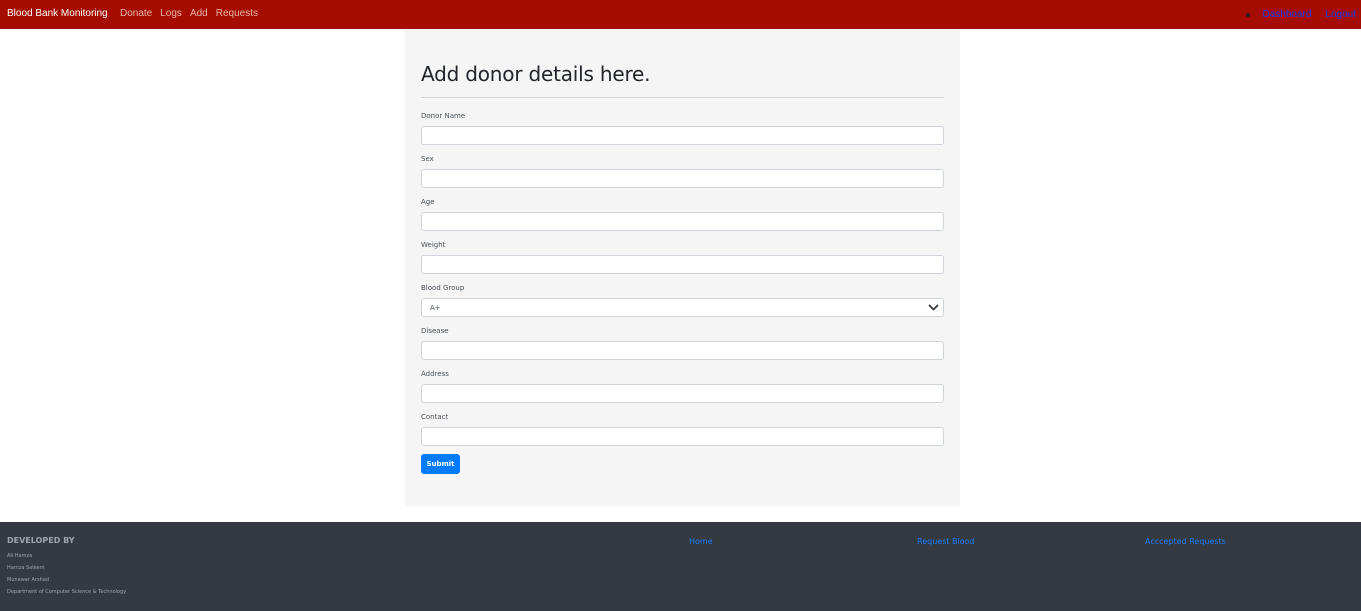 Image resolution: width=1361 pixels, height=611 pixels. Describe the element at coordinates (57, 13) in the screenshot. I see `brand-link: Blood Bank Monitoring` at that location.